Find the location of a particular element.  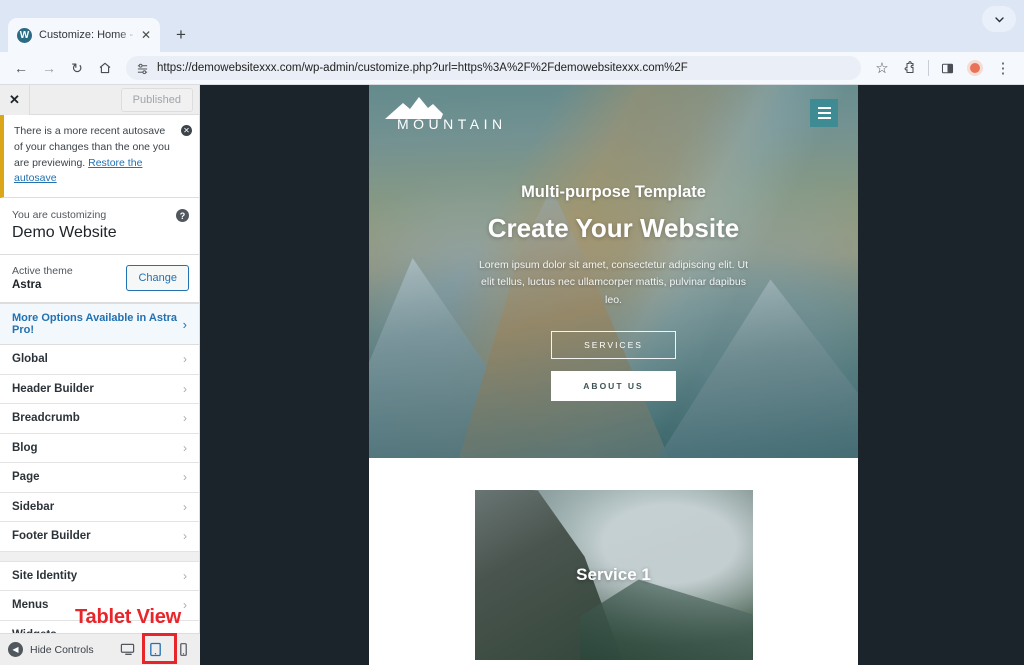

sidebar-item-label: Breadcrumb is located at coordinates (46, 418).